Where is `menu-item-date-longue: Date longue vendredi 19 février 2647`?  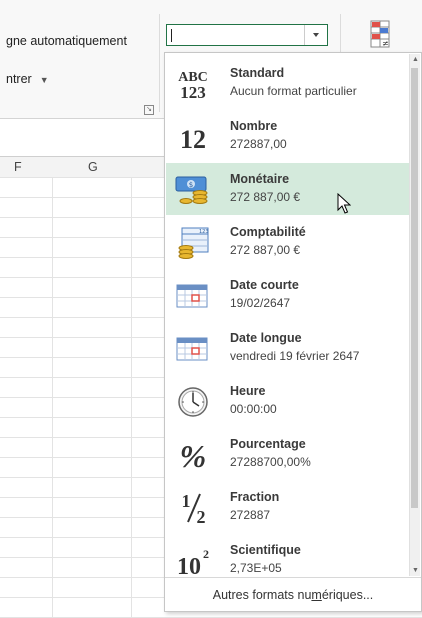 menu-item-date-longue: Date longue vendredi 19 février 2647 is located at coordinates (289, 348).